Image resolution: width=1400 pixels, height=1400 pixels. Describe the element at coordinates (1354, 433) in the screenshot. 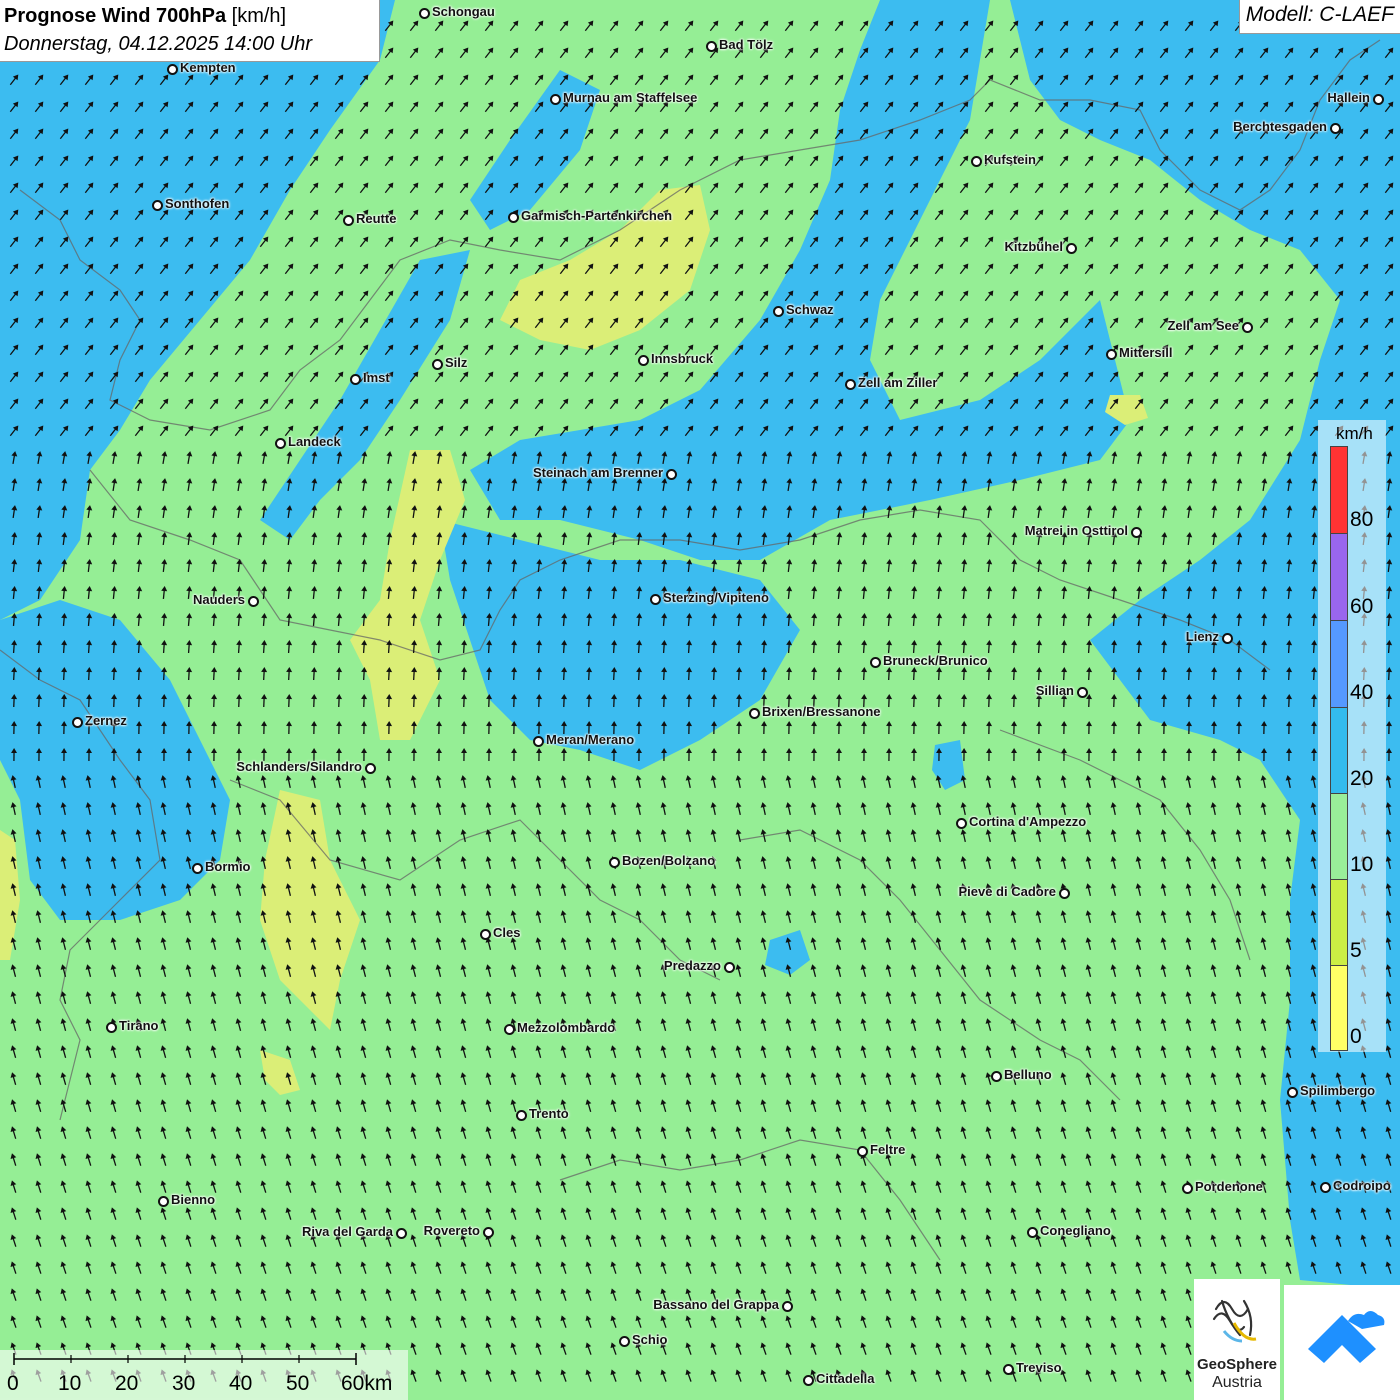

I see `legend-unit: km/h` at that location.